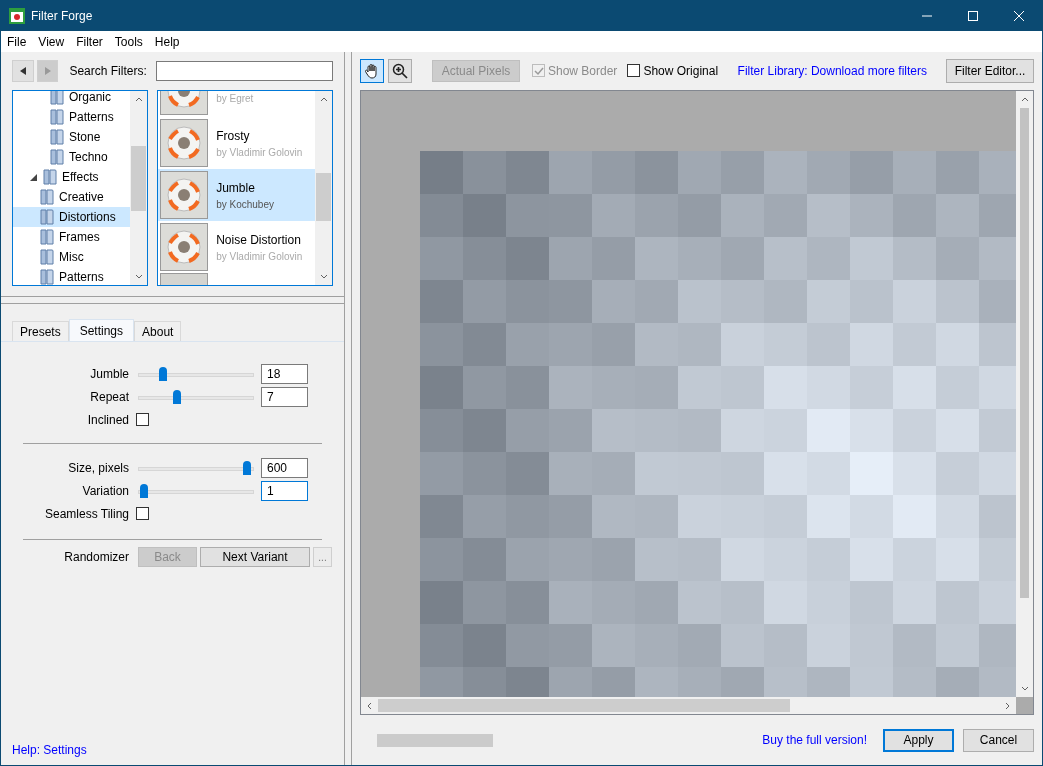  Describe the element at coordinates (72, 257) in the screenshot. I see `tree-item: Misc` at that location.